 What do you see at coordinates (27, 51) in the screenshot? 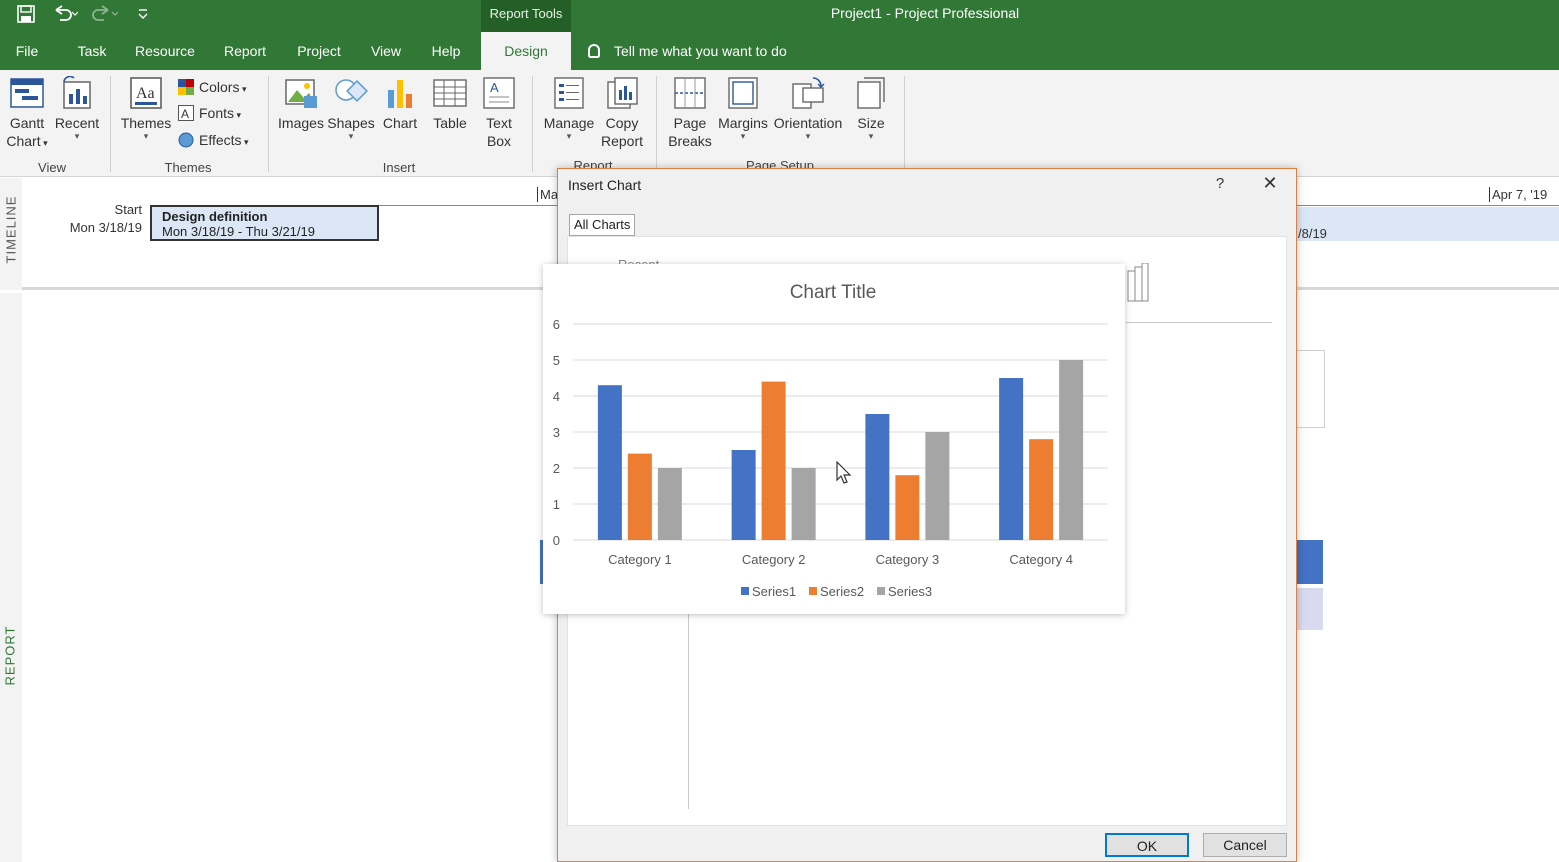
I see `tab-file: File` at bounding box center [27, 51].